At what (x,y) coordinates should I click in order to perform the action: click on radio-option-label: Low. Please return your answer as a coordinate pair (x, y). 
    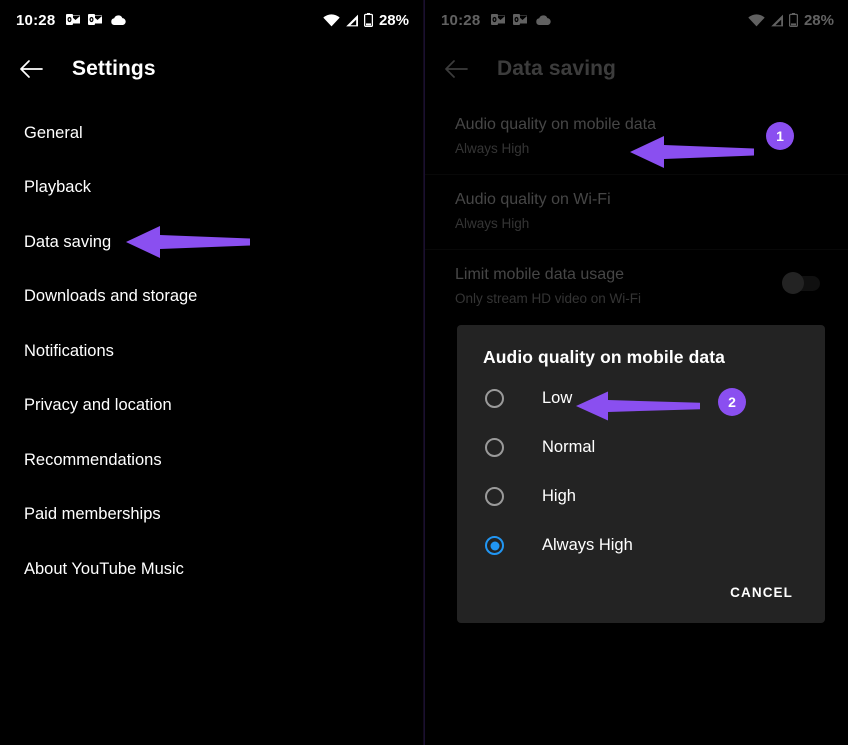
    Looking at the image, I should click on (557, 398).